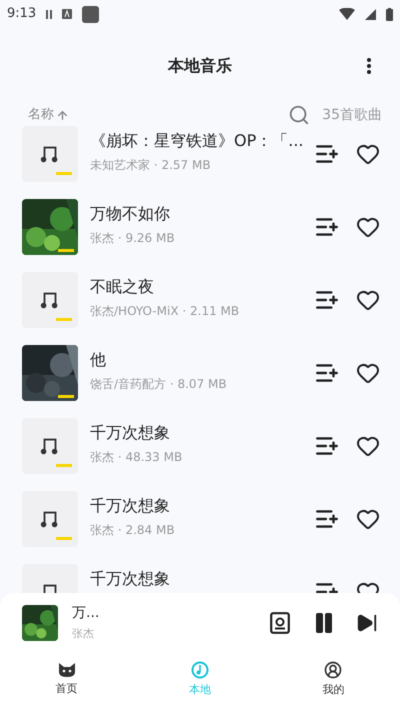 The height and width of the screenshot is (711, 400). I want to click on keyboard-status-icon, so click(67, 14).